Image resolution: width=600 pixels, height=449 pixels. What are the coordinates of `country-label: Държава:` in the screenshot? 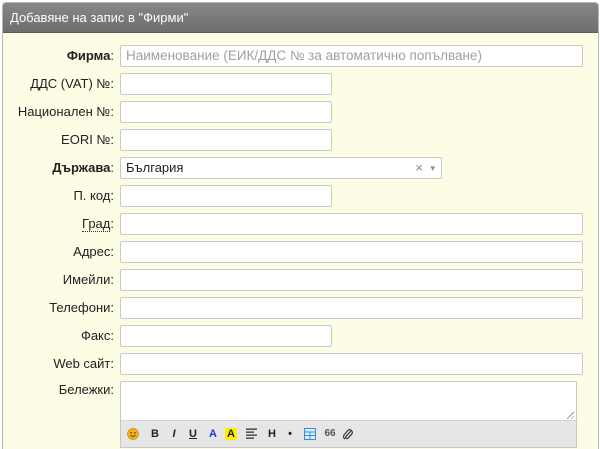 It's located at (83, 167).